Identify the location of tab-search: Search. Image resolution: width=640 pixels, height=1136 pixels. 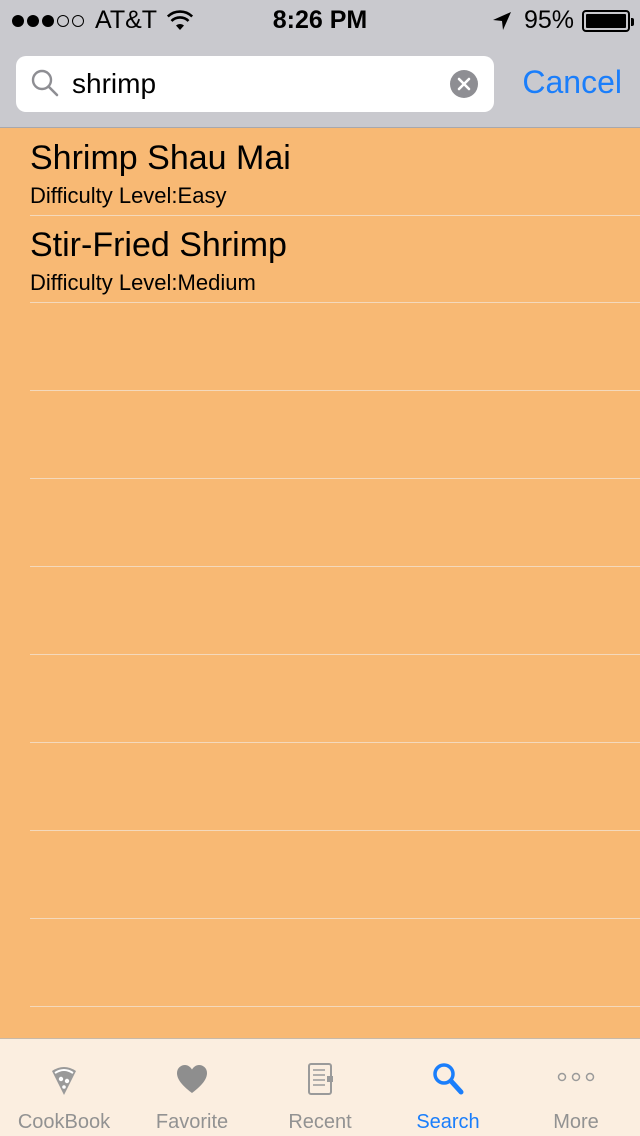
(448, 1087).